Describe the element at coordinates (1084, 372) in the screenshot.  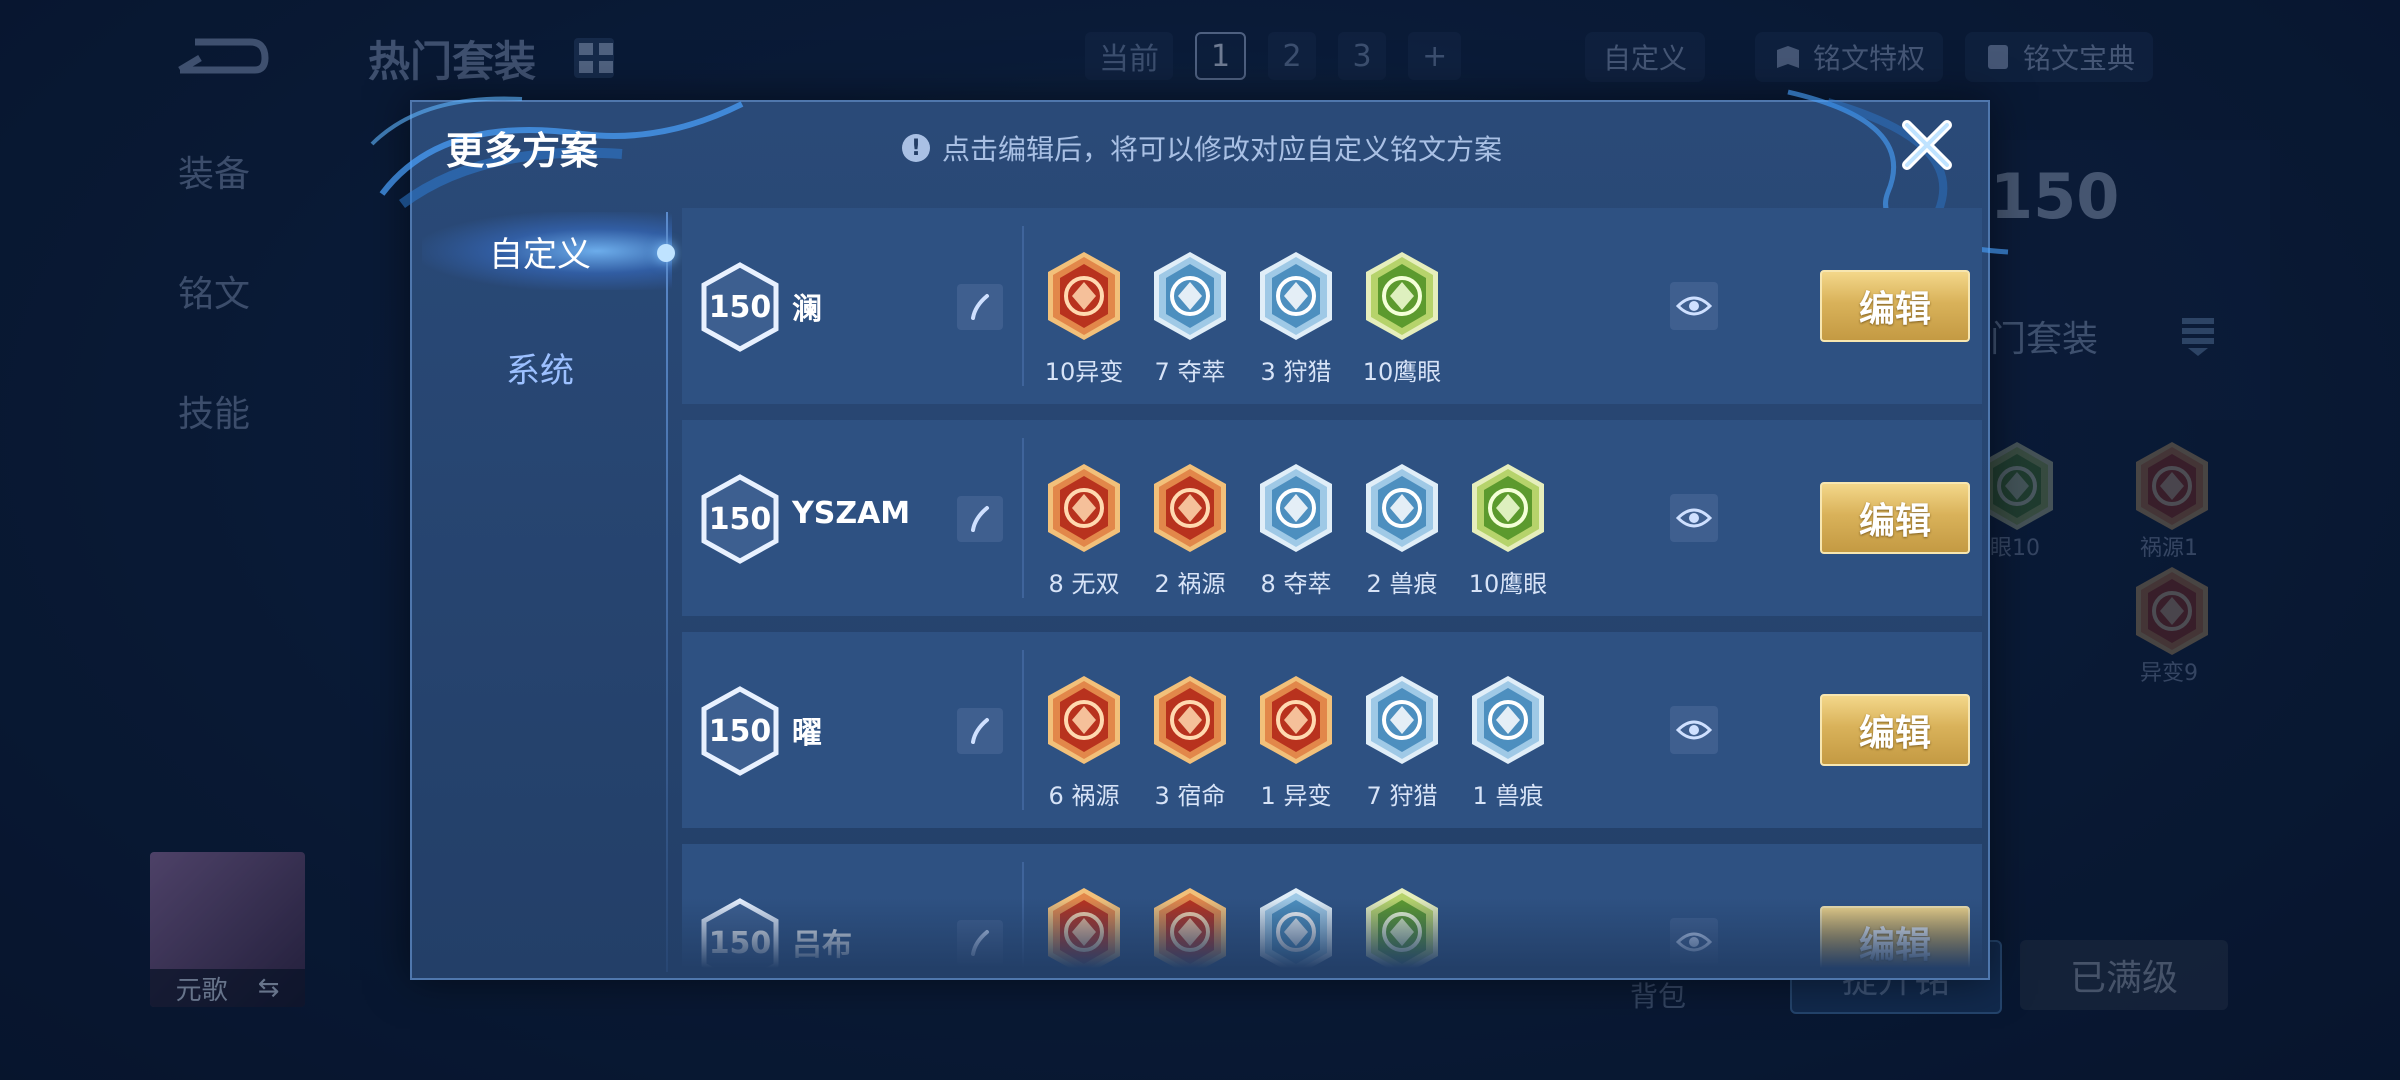
I see `rune-label: 10异变` at that location.